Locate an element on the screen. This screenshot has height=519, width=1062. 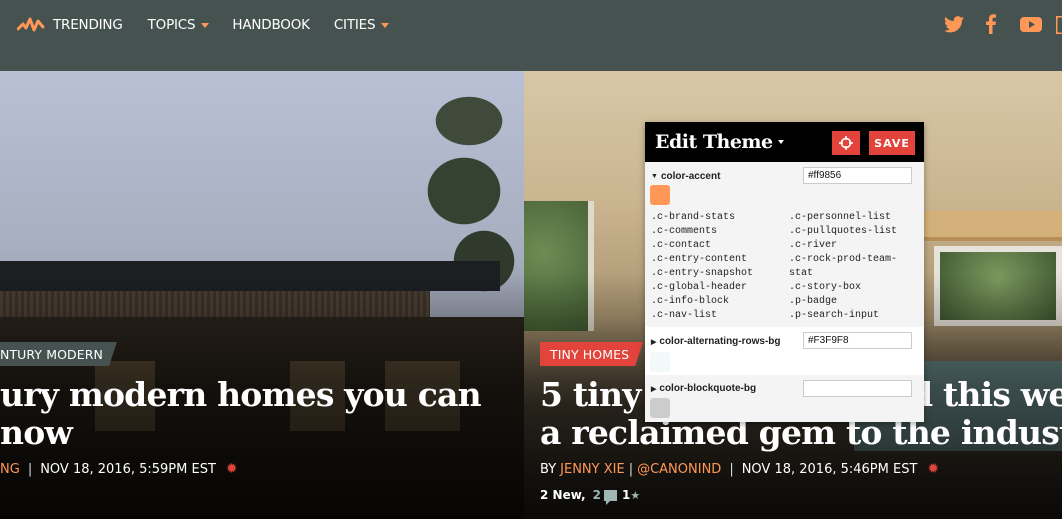
class-name: stat is located at coordinates (801, 273).